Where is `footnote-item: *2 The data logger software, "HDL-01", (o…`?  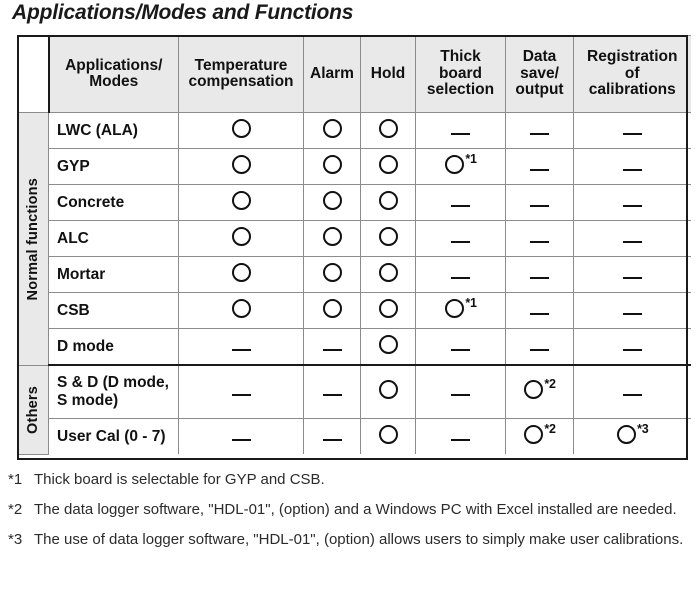 footnote-item: *2 The data logger software, "HDL-01", (o… is located at coordinates (350, 510).